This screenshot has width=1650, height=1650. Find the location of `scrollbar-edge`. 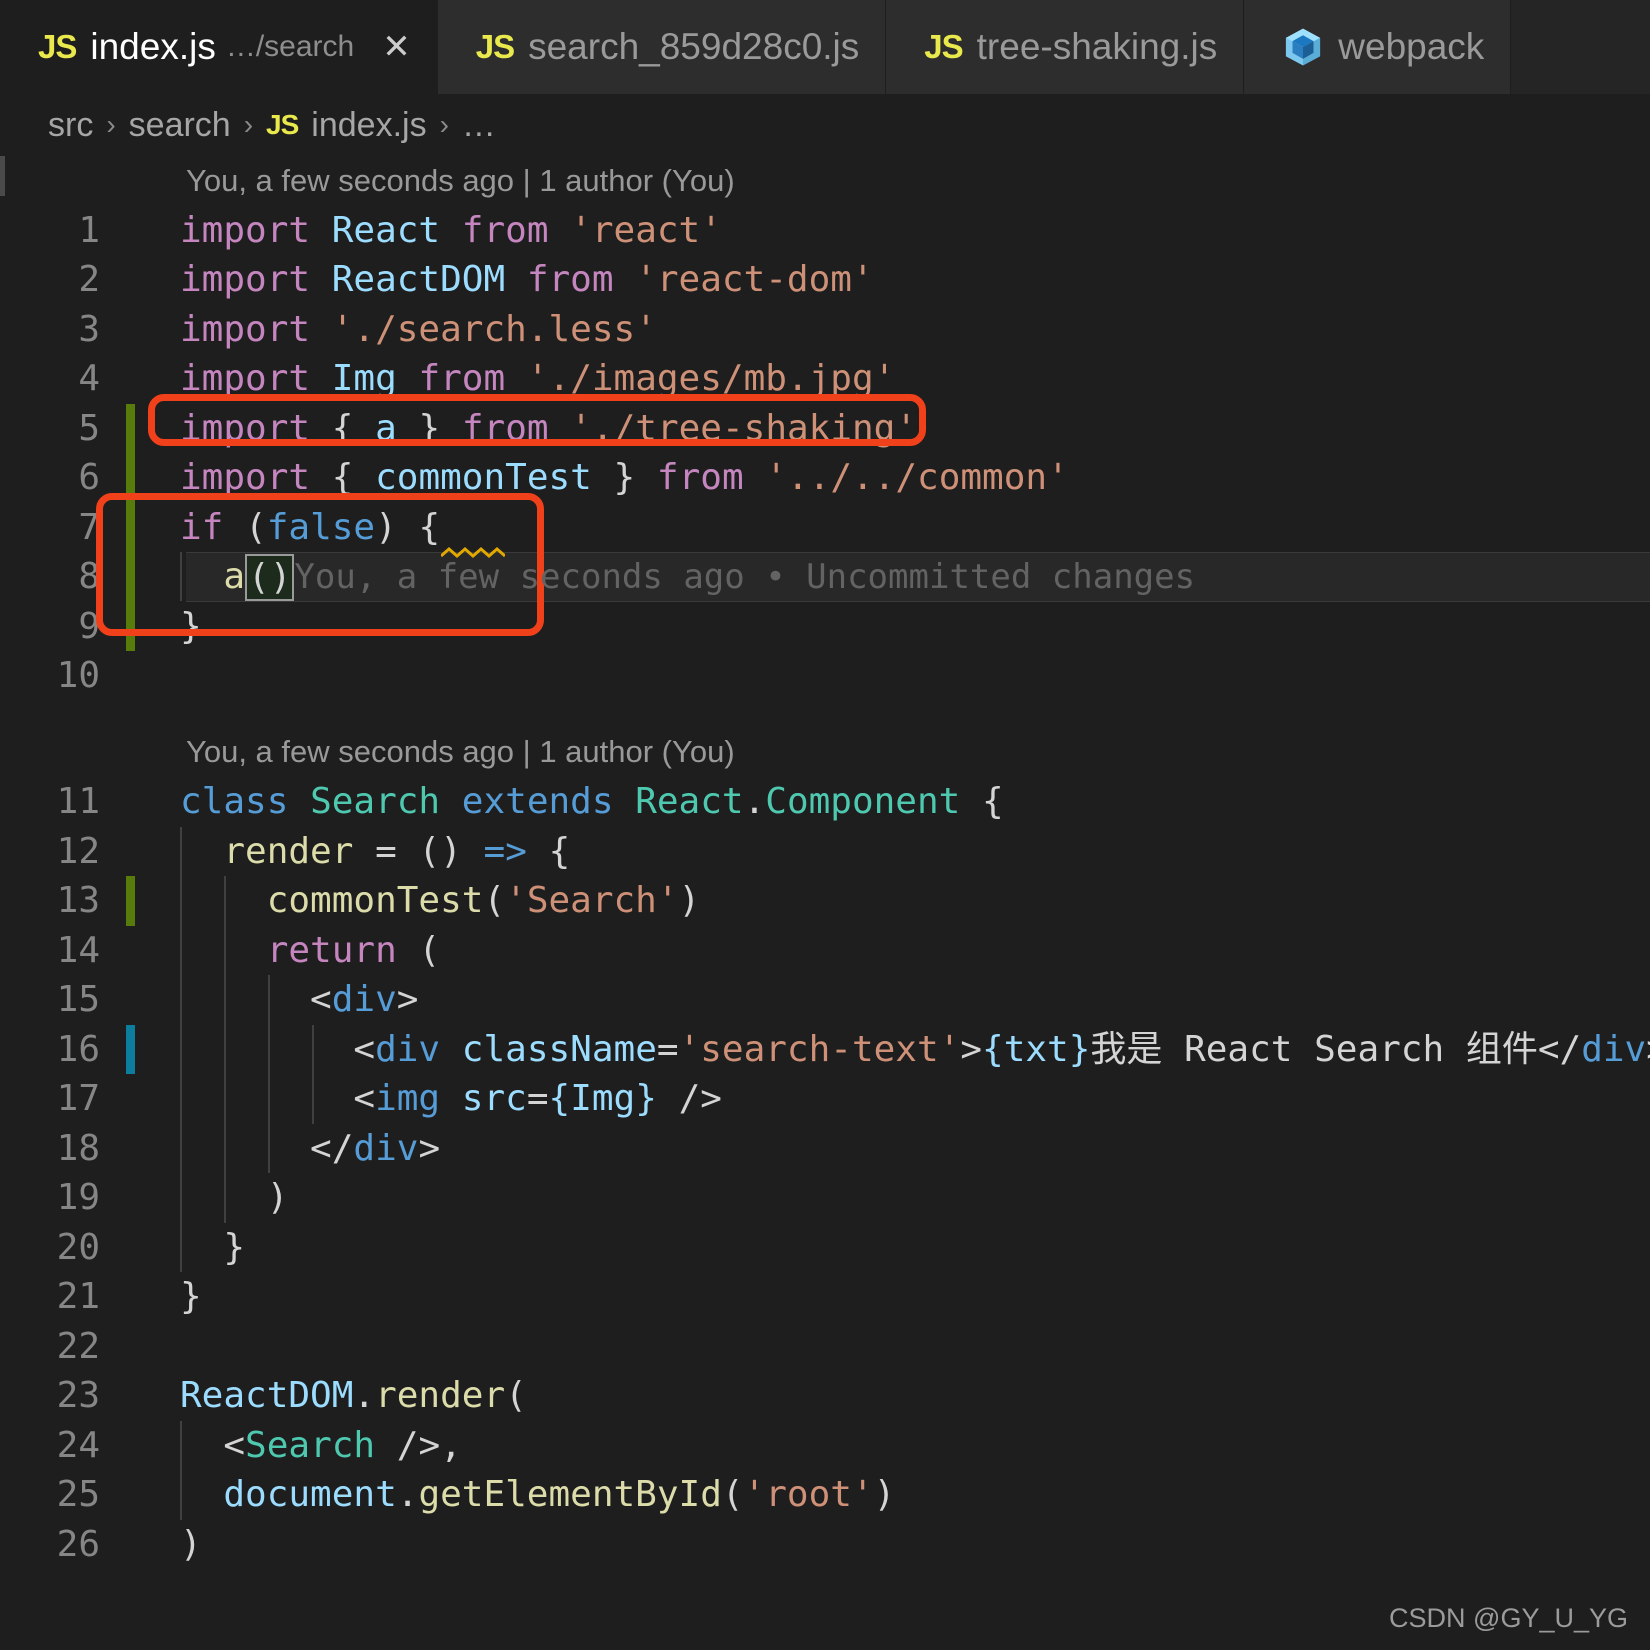

scrollbar-edge is located at coordinates (2, 176).